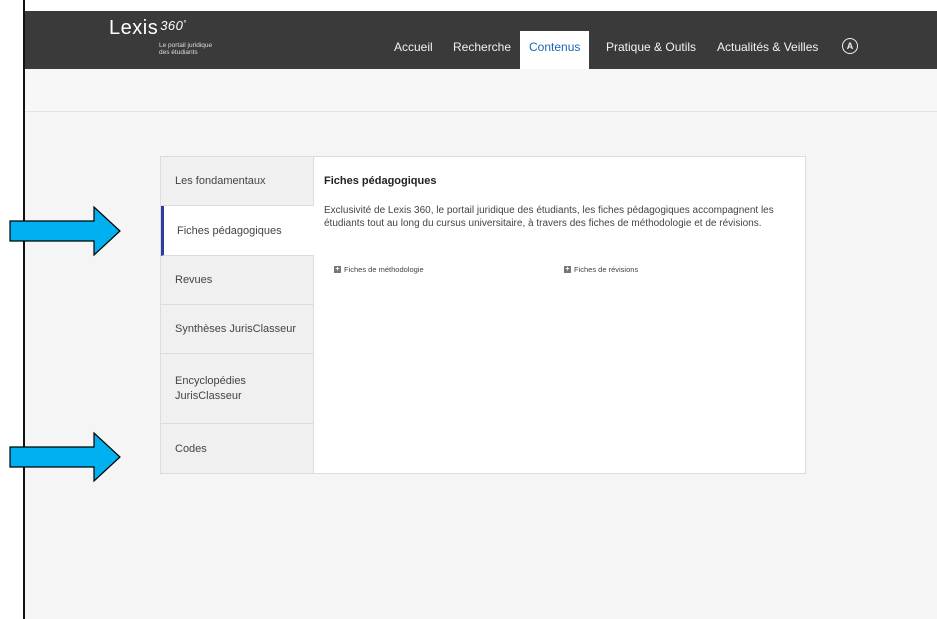 Image resolution: width=937 pixels, height=619 pixels. I want to click on nav-accueil: Accueil, so click(413, 50).